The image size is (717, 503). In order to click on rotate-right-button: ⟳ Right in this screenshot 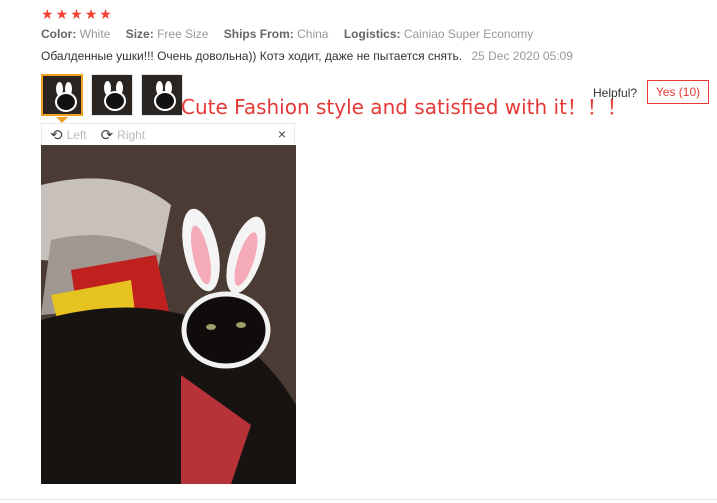, I will do `click(123, 135)`.